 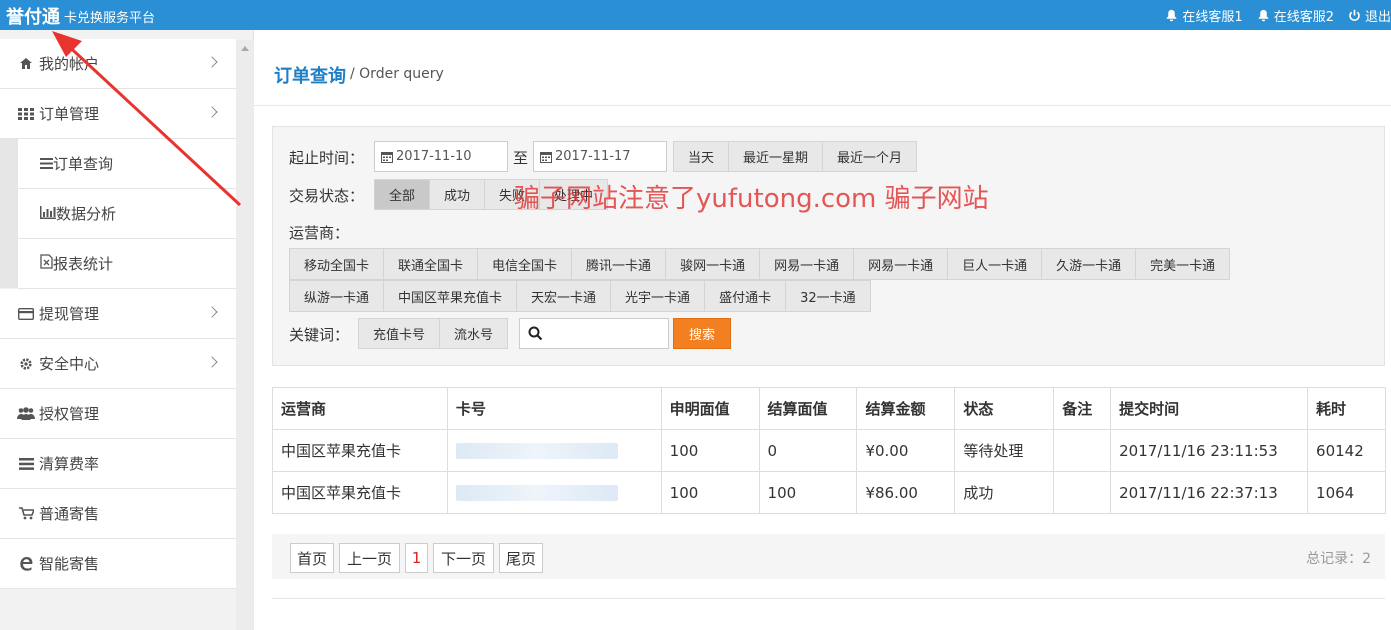 I want to click on sidebar-item-authorization: 授权管理, so click(x=118, y=414).